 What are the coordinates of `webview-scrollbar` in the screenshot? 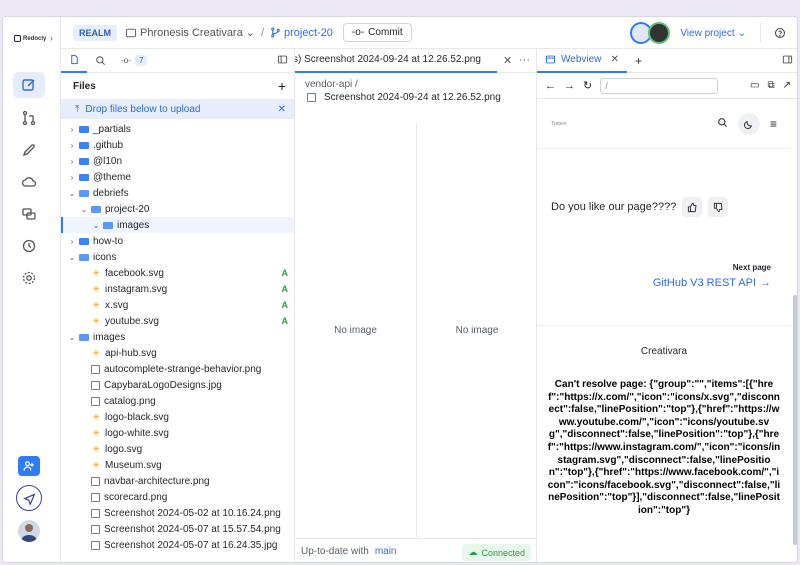 It's located at (795, 420).